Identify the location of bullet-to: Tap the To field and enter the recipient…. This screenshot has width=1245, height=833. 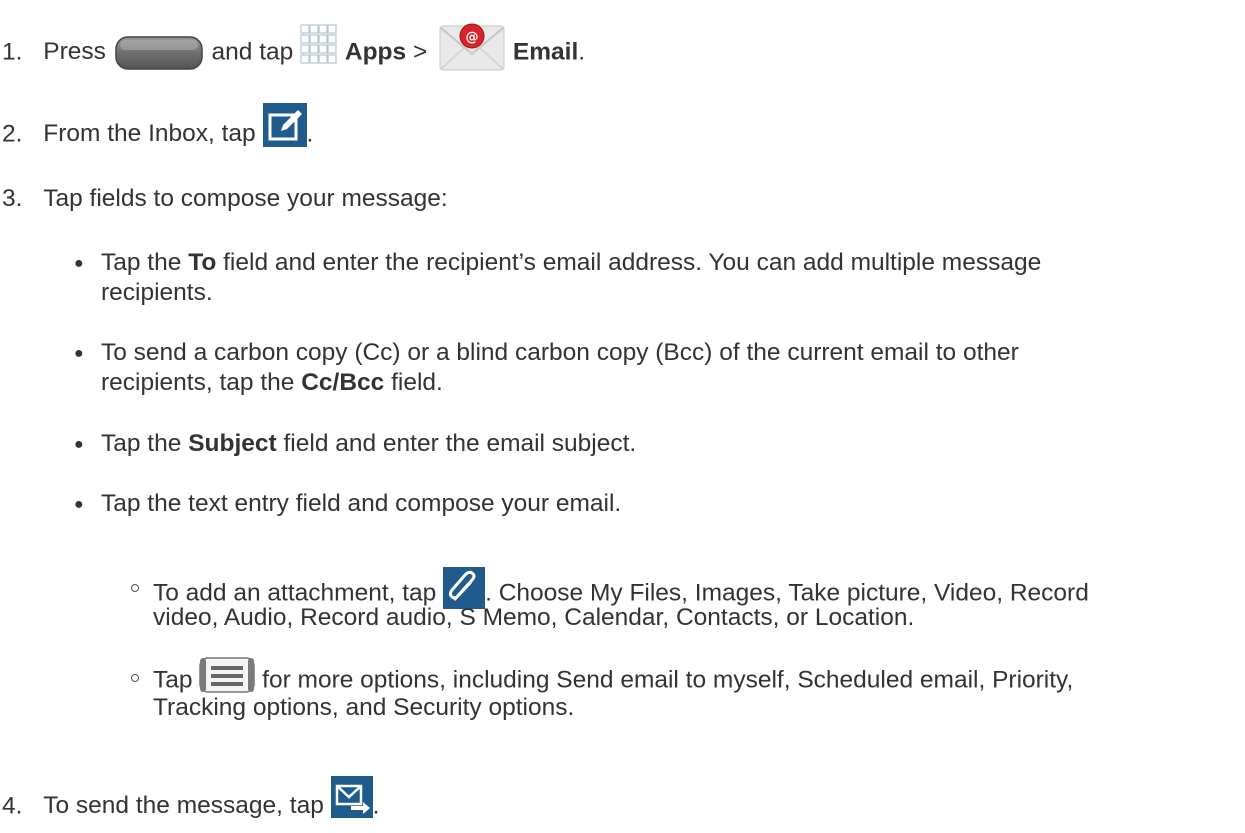
(571, 263).